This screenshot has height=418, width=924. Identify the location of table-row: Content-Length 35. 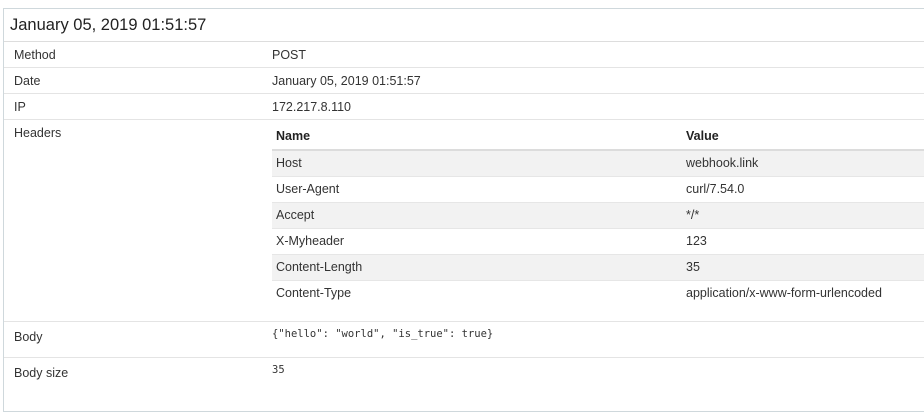
(598, 266).